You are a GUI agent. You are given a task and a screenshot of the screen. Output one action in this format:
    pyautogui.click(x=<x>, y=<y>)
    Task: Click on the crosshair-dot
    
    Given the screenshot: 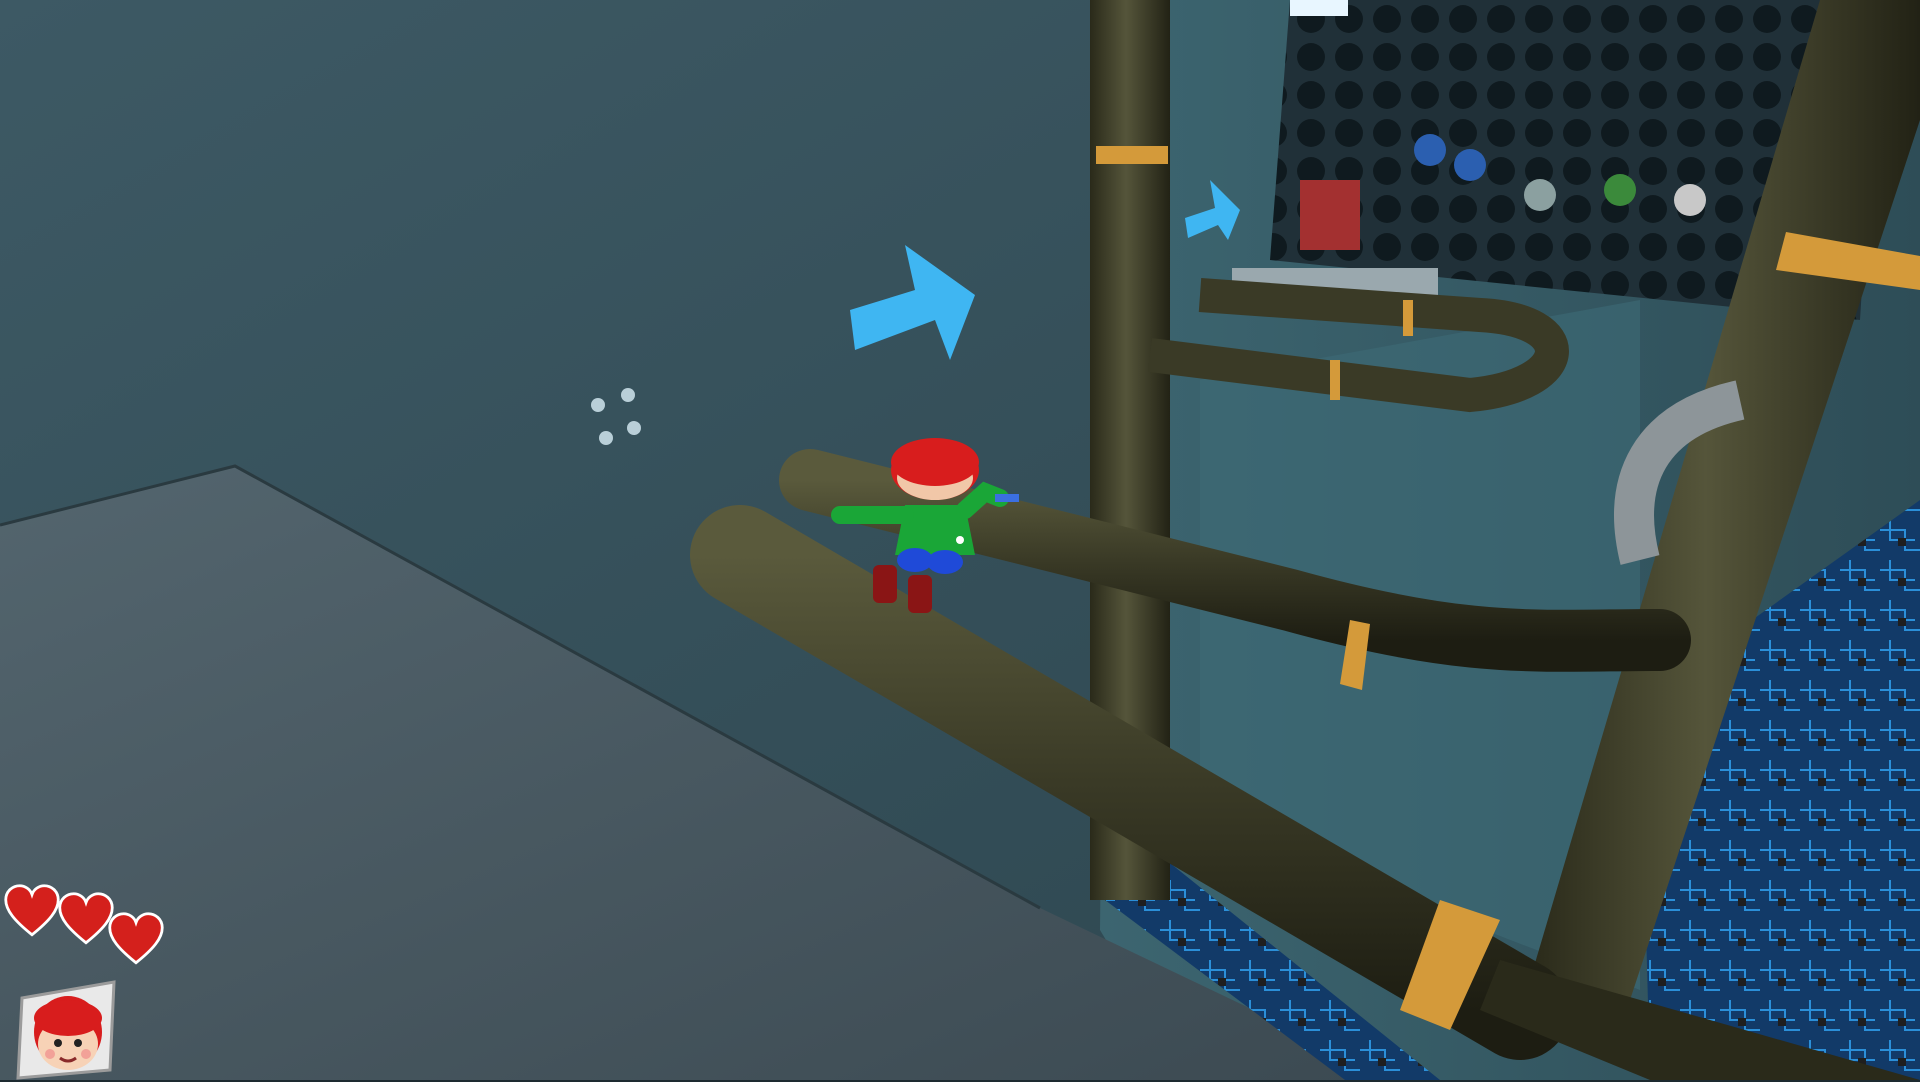 What is the action you would take?
    pyautogui.click(x=960, y=540)
    